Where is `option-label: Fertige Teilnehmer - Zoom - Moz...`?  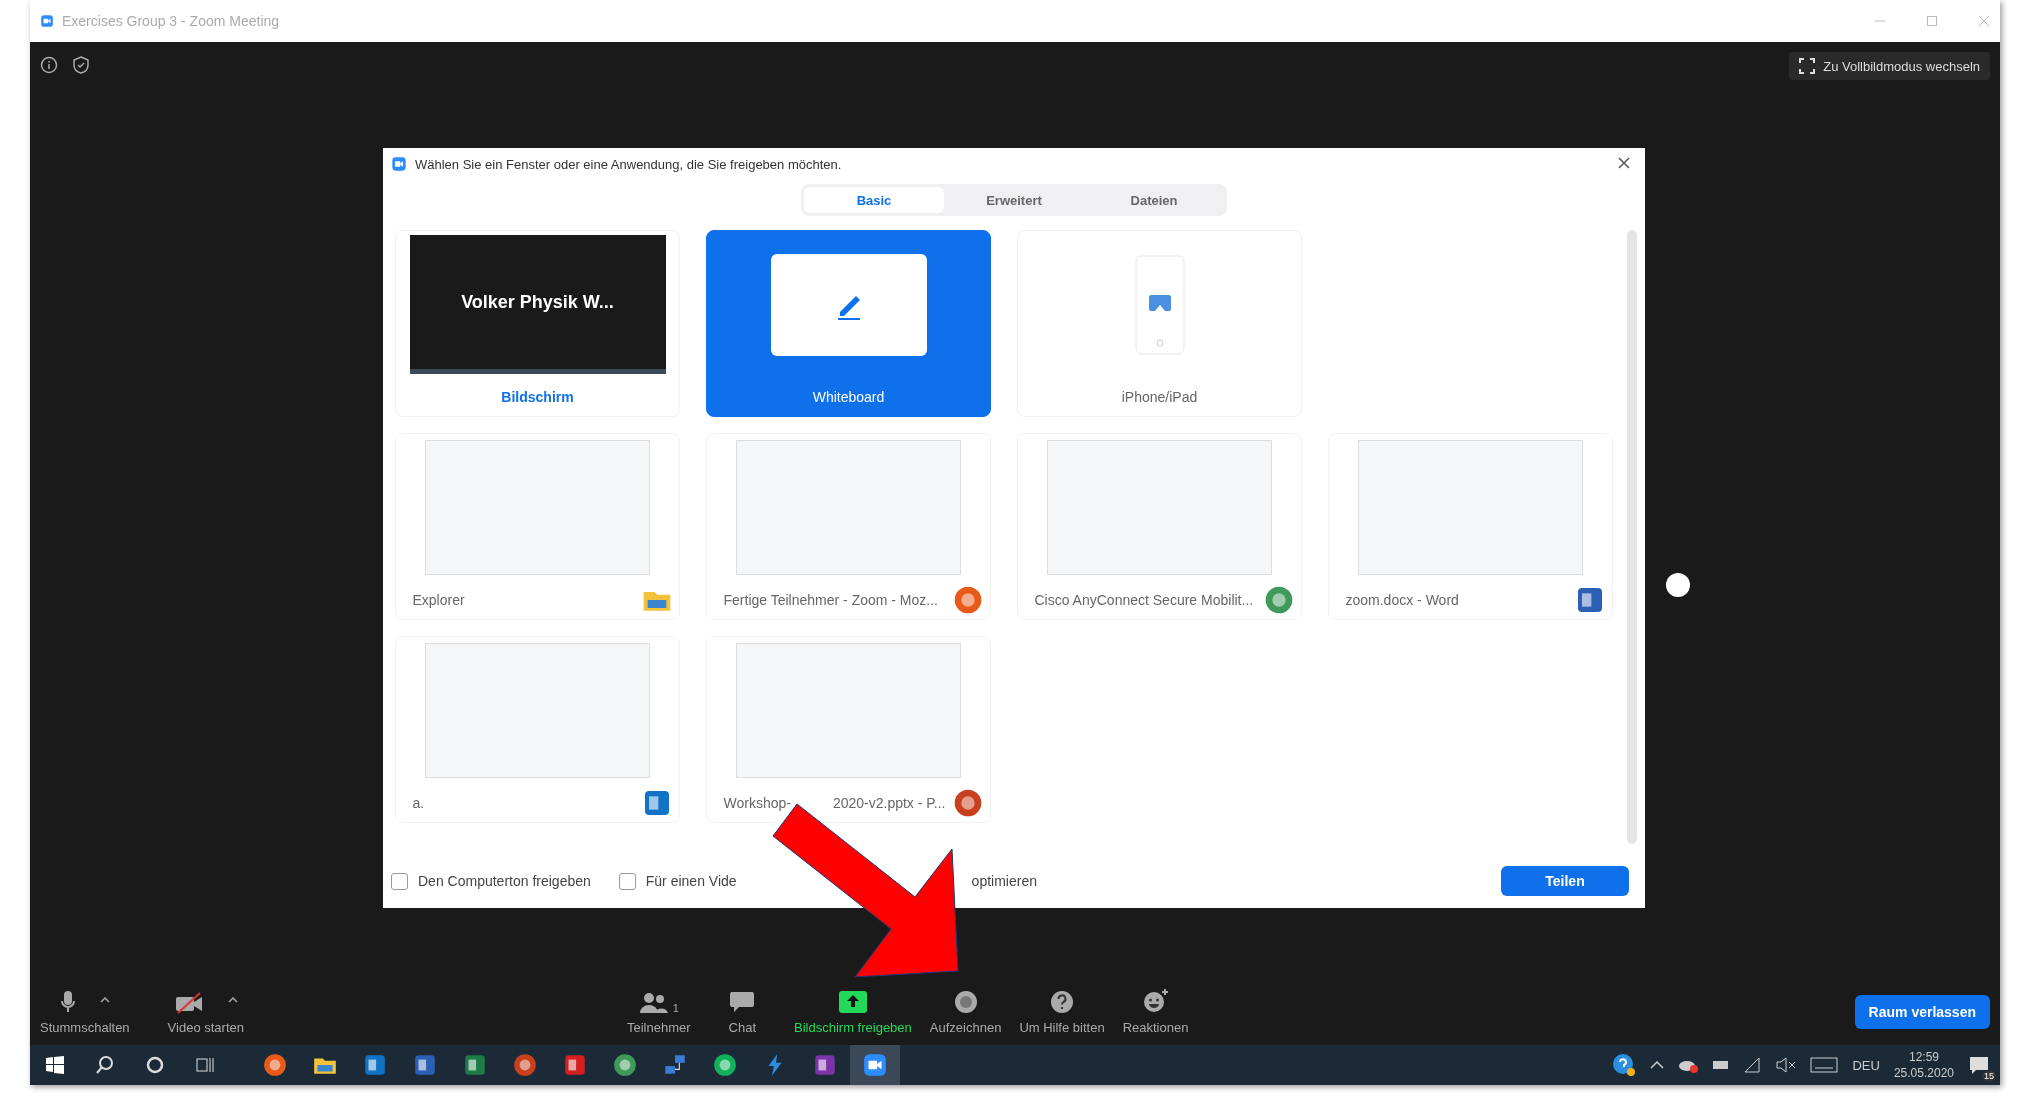
option-label: Fertige Teilnehmer - Zoom - Moz... is located at coordinates (830, 600).